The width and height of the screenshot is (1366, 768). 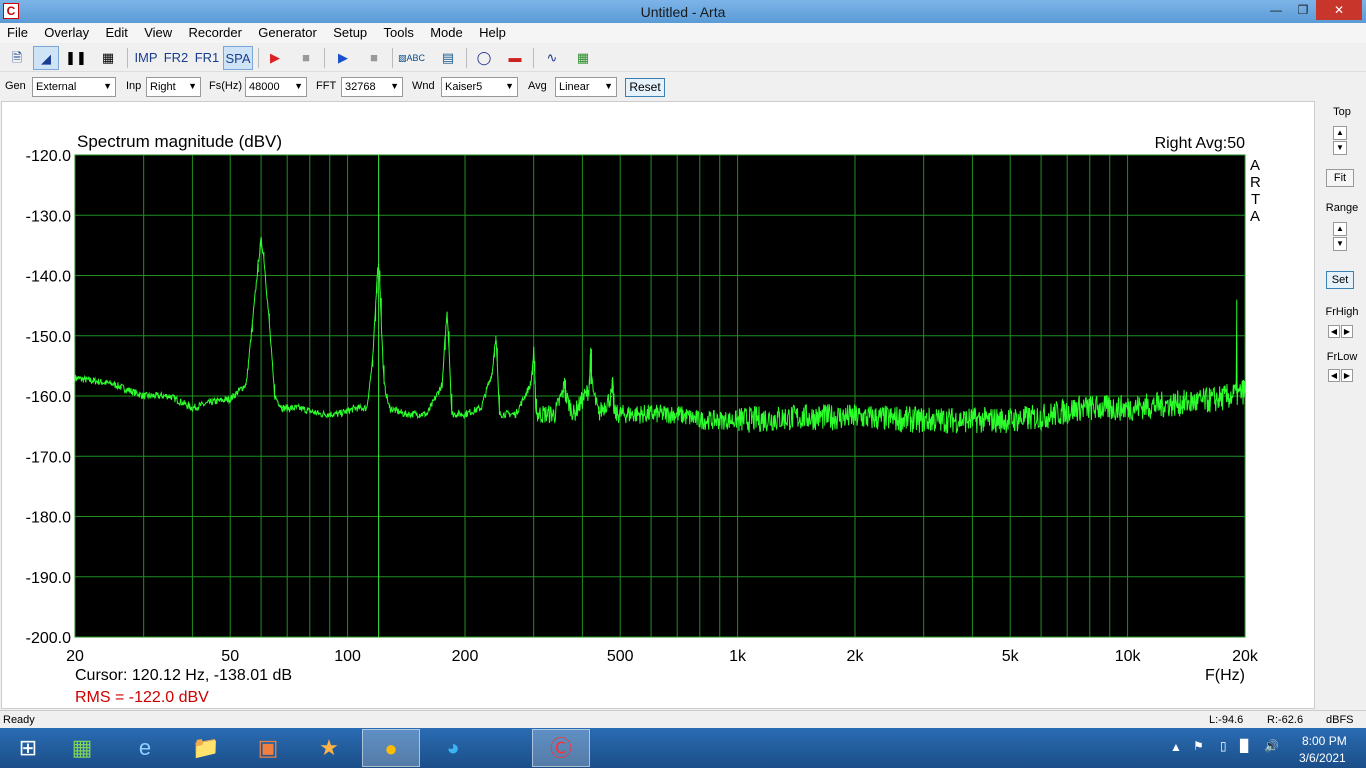 What do you see at coordinates (287, 31) in the screenshot?
I see `menu-generator: Generator` at bounding box center [287, 31].